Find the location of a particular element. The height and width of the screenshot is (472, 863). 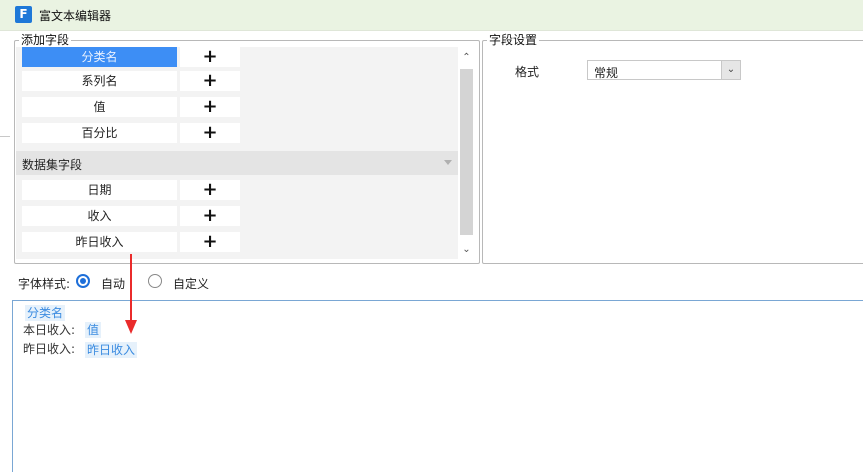

chevron-down-icon: ⌄ is located at coordinates (730, 70).